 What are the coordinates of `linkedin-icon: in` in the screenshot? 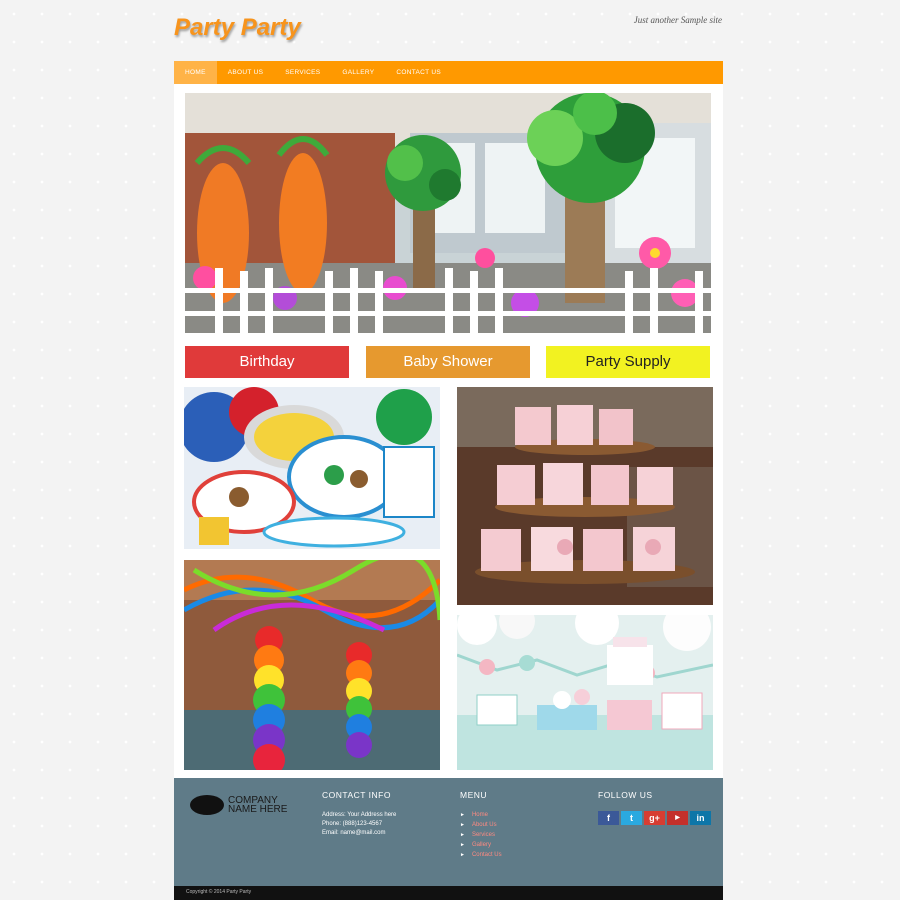 It's located at (700, 818).